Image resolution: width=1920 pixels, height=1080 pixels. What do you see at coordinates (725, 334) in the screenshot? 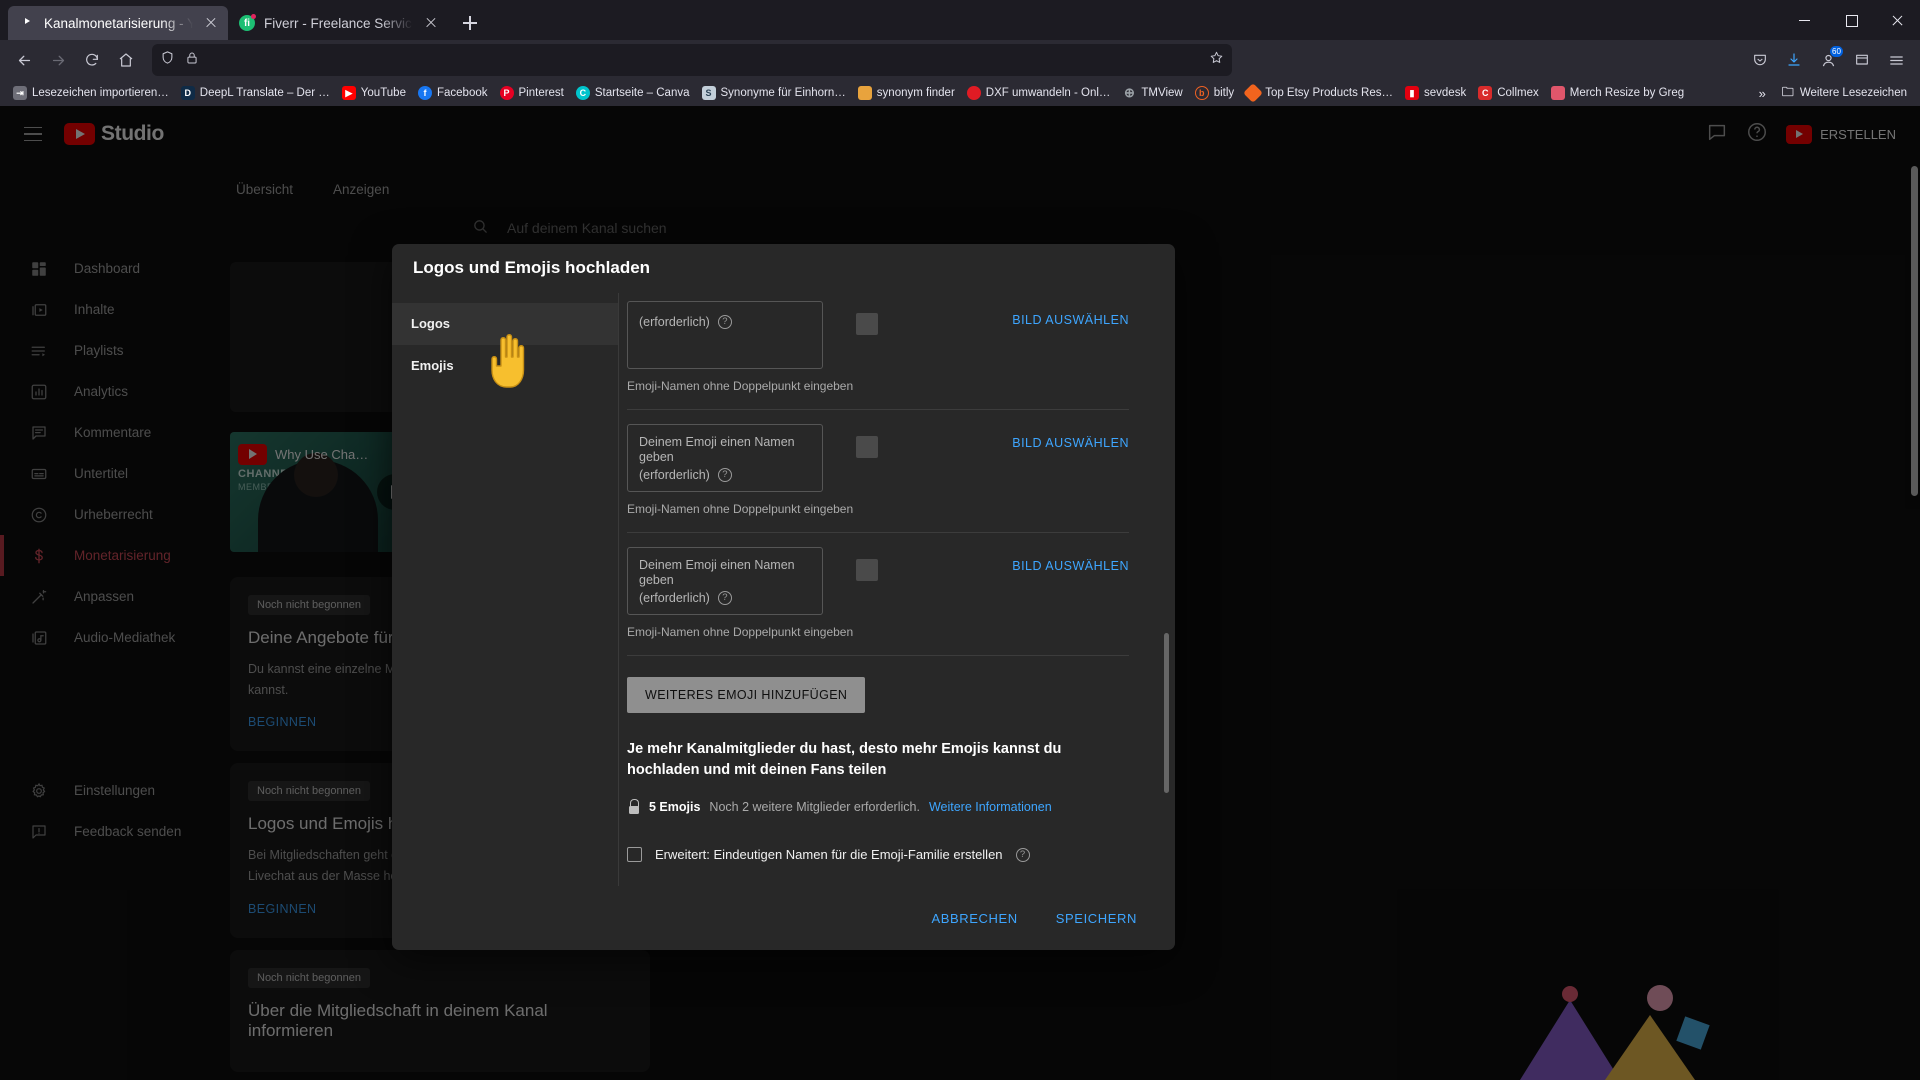
I see `emoji-name-input: (erforderlich) ?` at bounding box center [725, 334].